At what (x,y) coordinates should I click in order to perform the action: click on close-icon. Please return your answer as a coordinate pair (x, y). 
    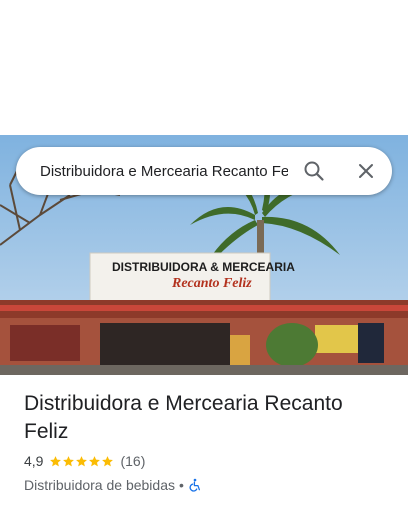
    Looking at the image, I should click on (366, 171).